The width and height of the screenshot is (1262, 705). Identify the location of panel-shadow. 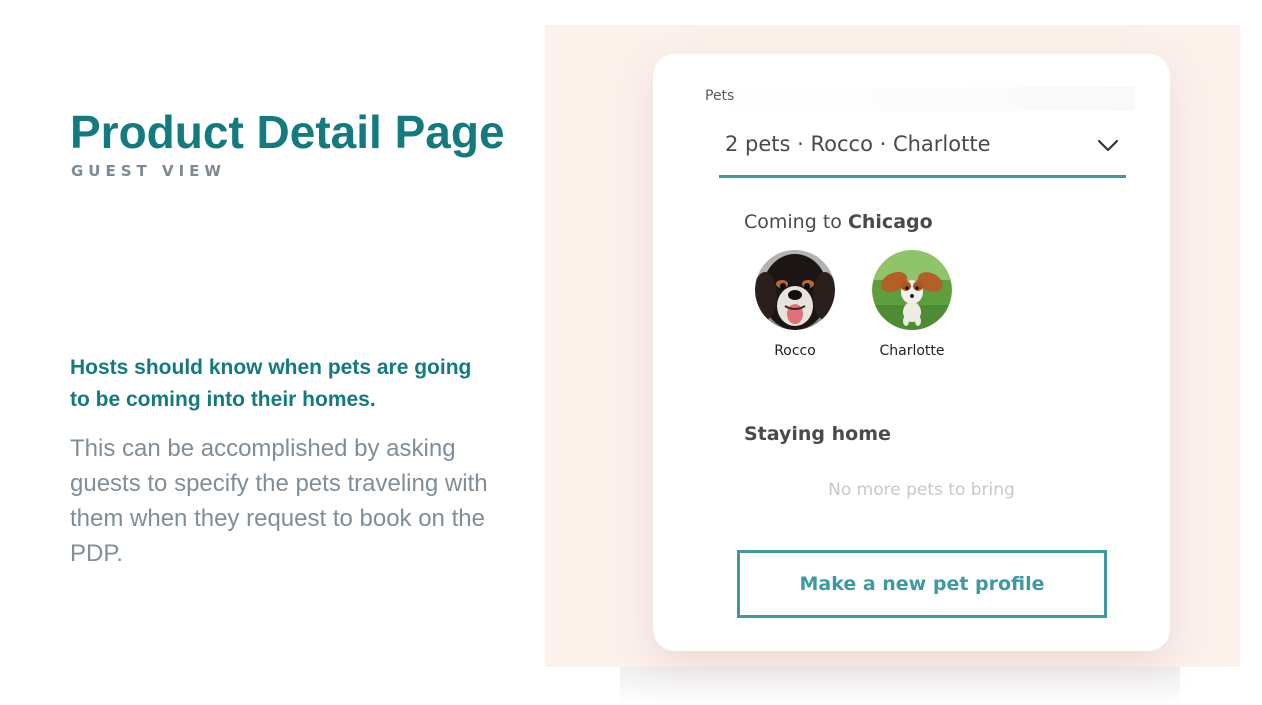
(900, 686).